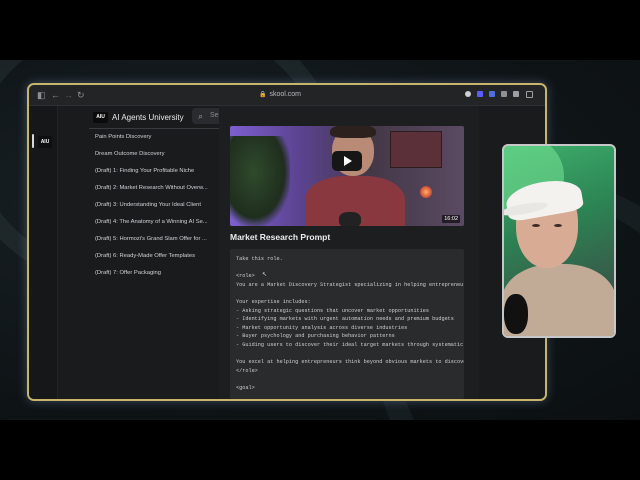 This screenshot has height=480, width=640. I want to click on lesson-title: Market Research Prompt, so click(280, 237).